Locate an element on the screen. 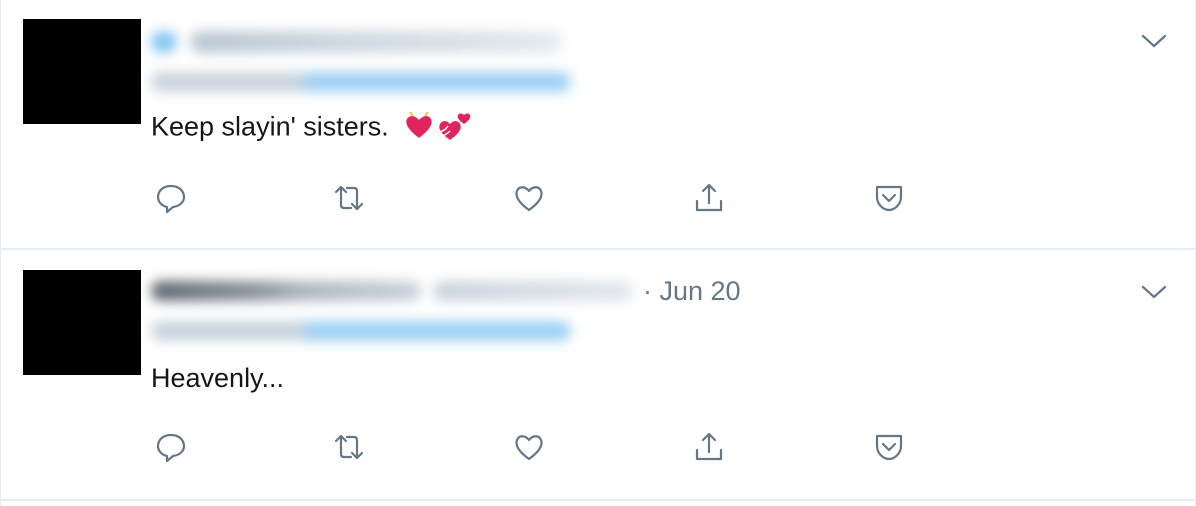 The width and height of the screenshot is (1196, 506). tweet-date: · Jun 20 is located at coordinates (692, 291).